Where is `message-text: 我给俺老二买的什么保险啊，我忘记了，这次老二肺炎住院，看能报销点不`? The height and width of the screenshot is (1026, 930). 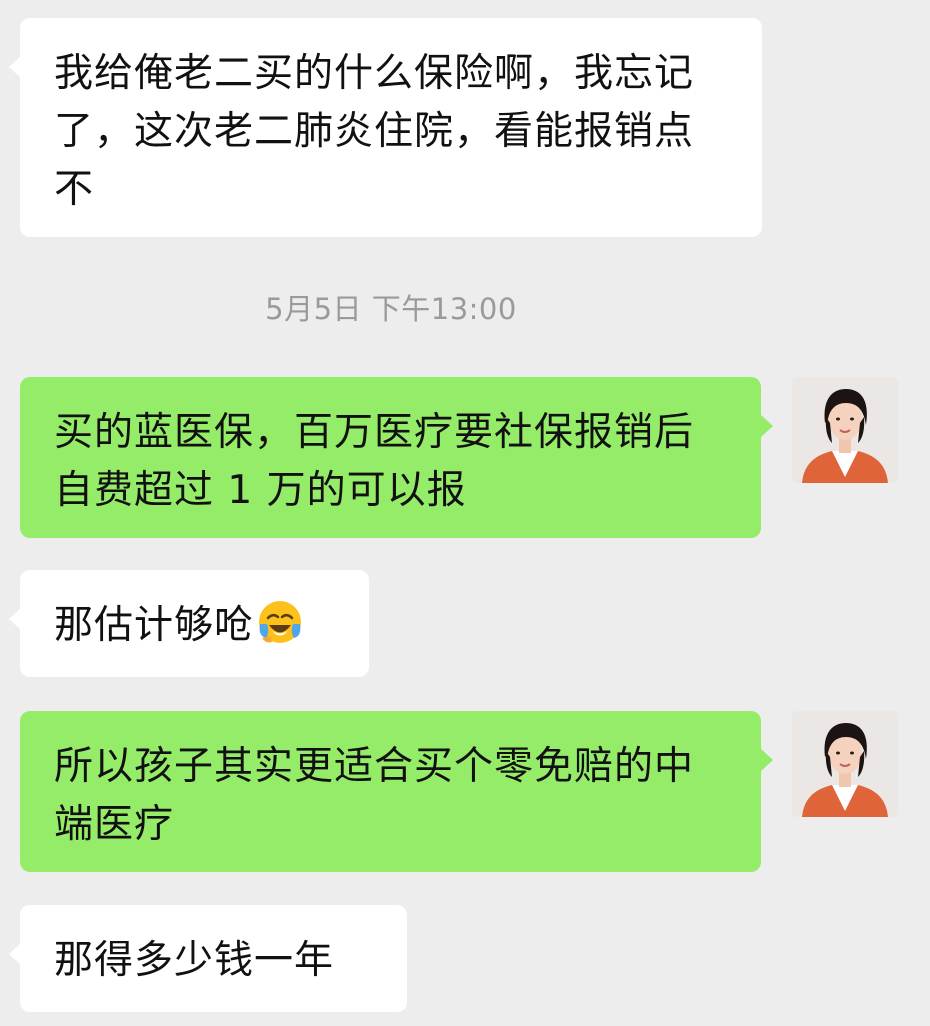
message-text: 我给俺老二买的什么保险啊，我忘记了，这次老二肺炎住院，看能报销点不 is located at coordinates (374, 131).